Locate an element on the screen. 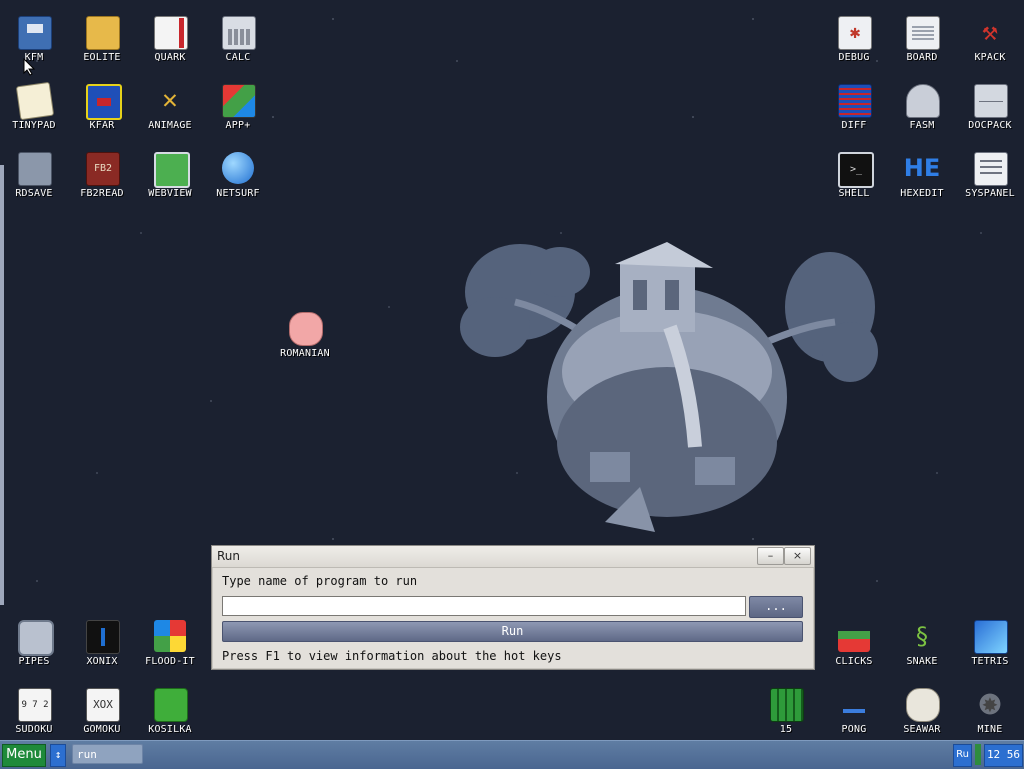  pig-icon is located at coordinates (306, 329).